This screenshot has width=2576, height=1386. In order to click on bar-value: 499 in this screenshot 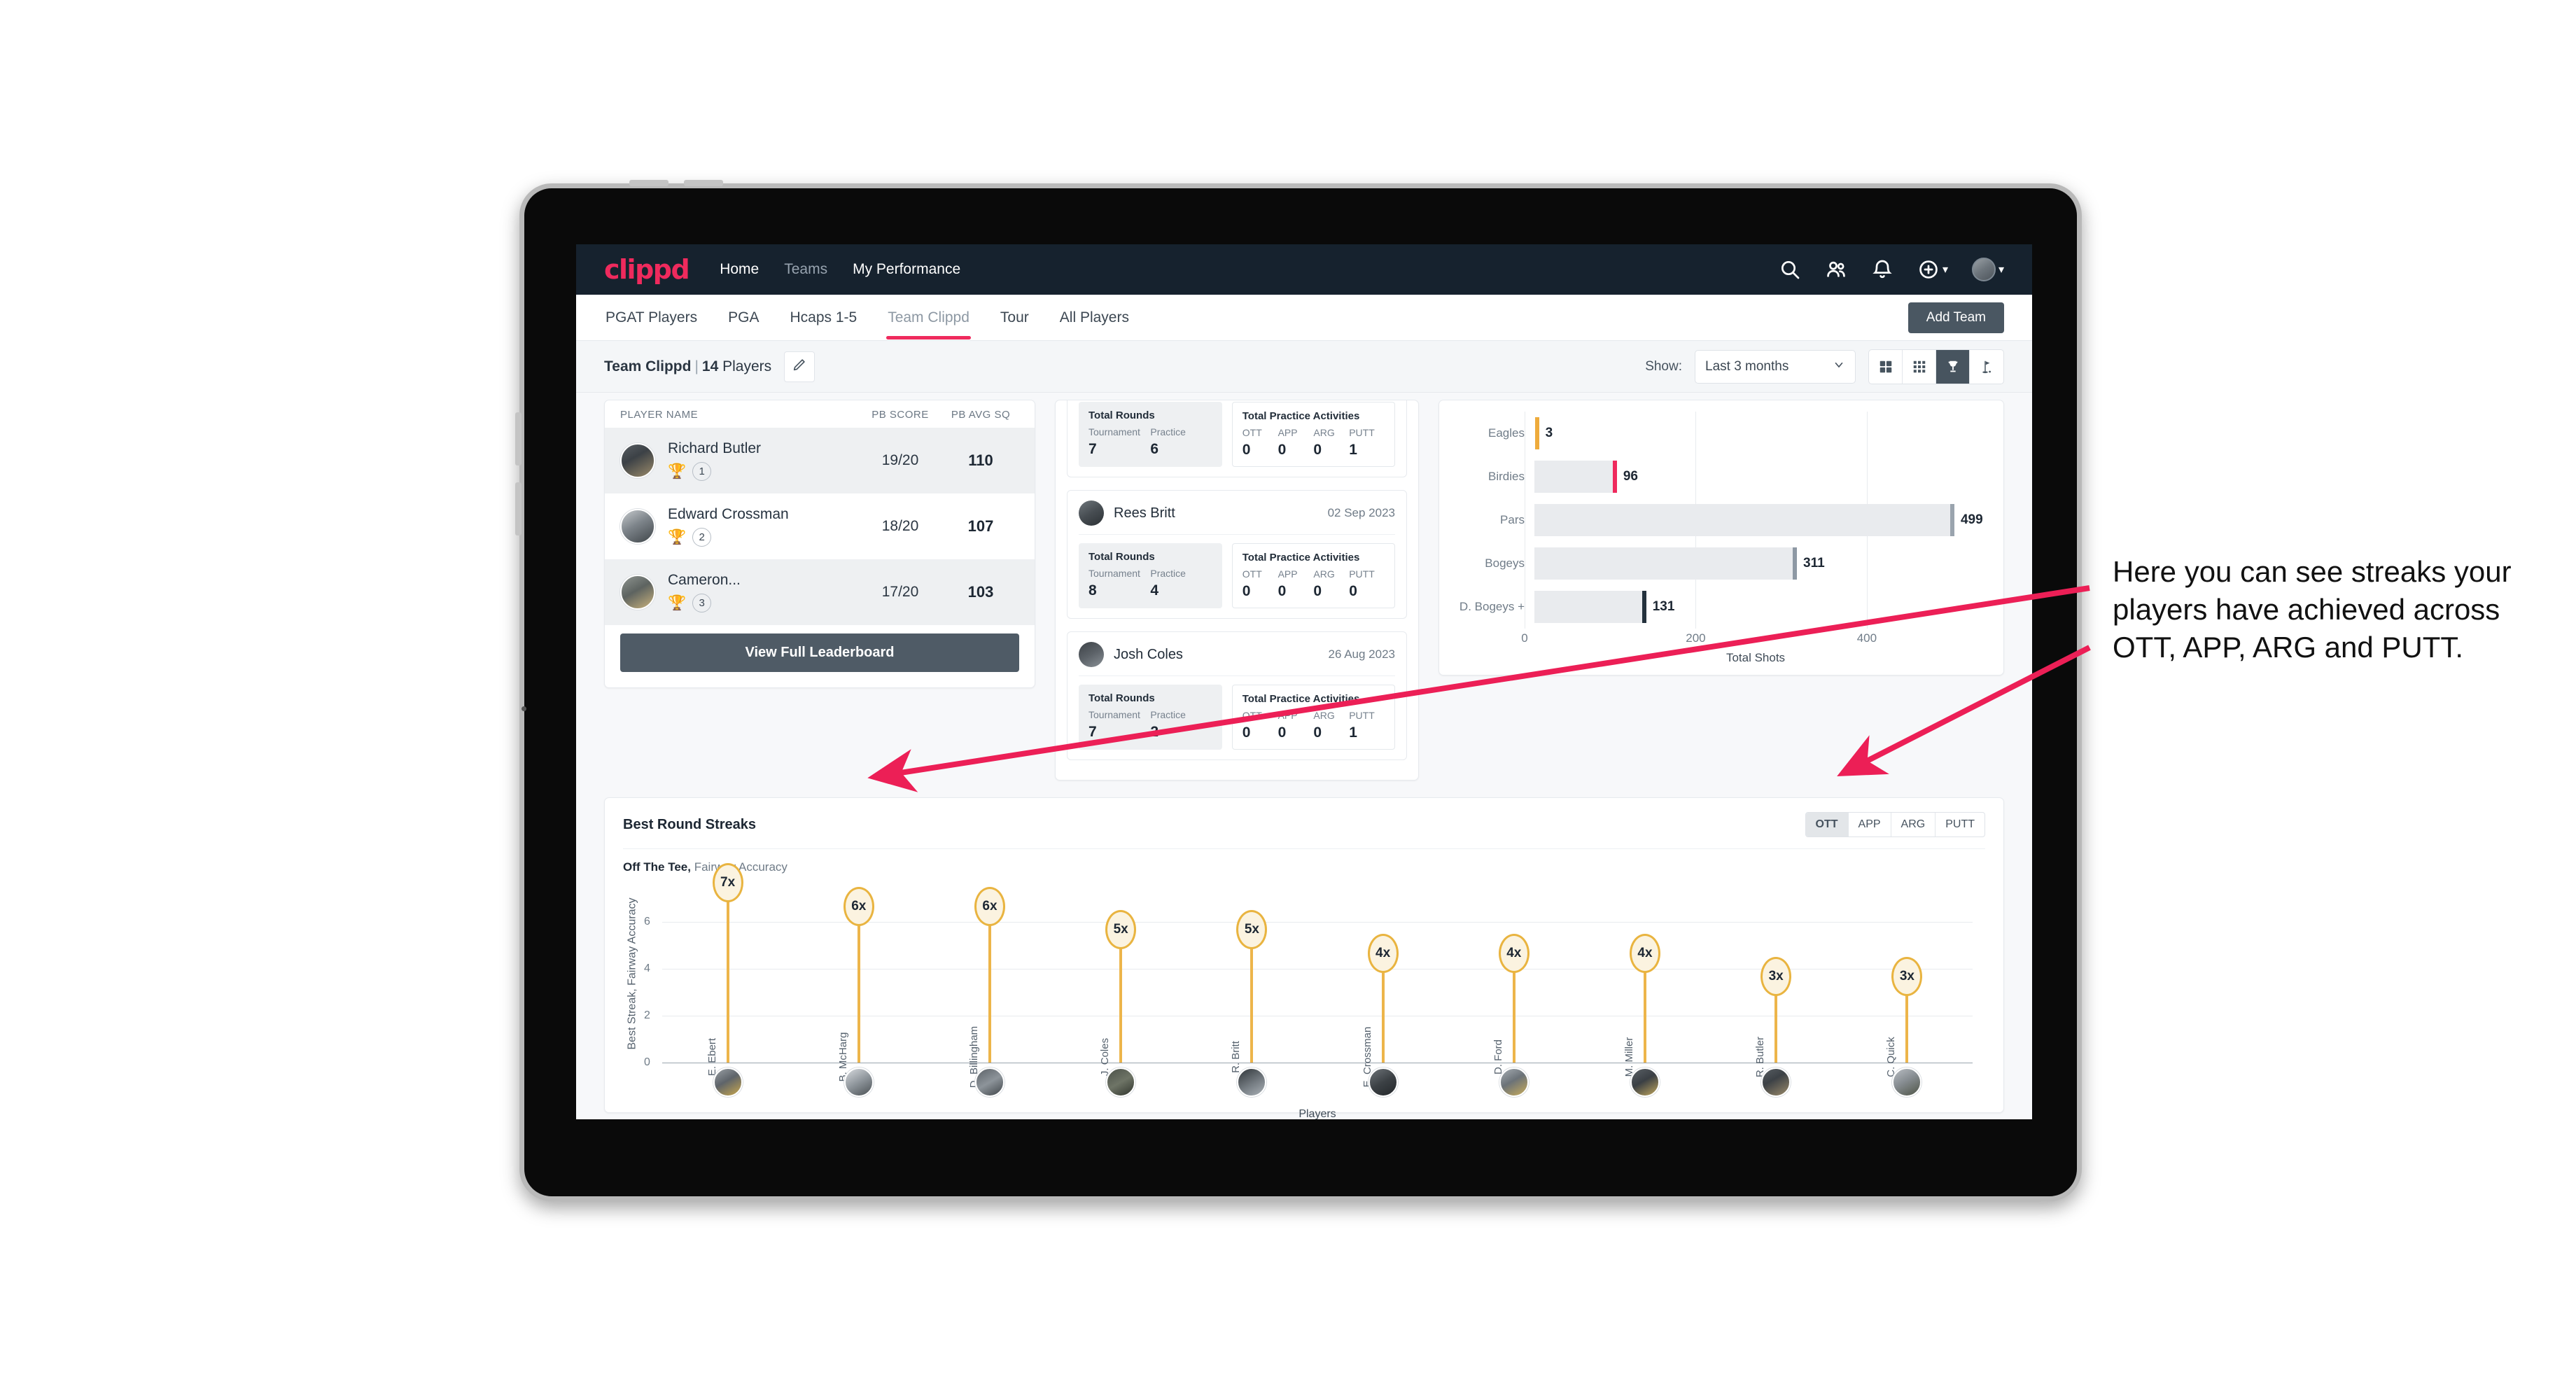, I will do `click(1971, 519)`.